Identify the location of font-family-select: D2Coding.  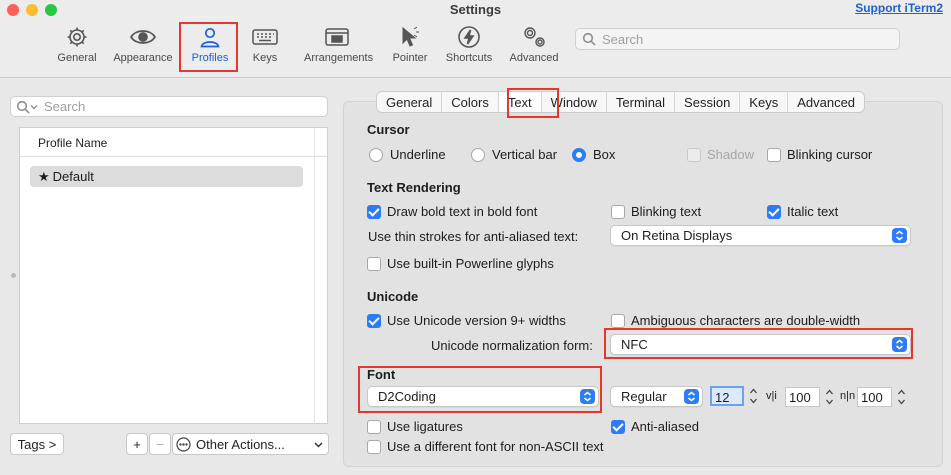
(483, 396).